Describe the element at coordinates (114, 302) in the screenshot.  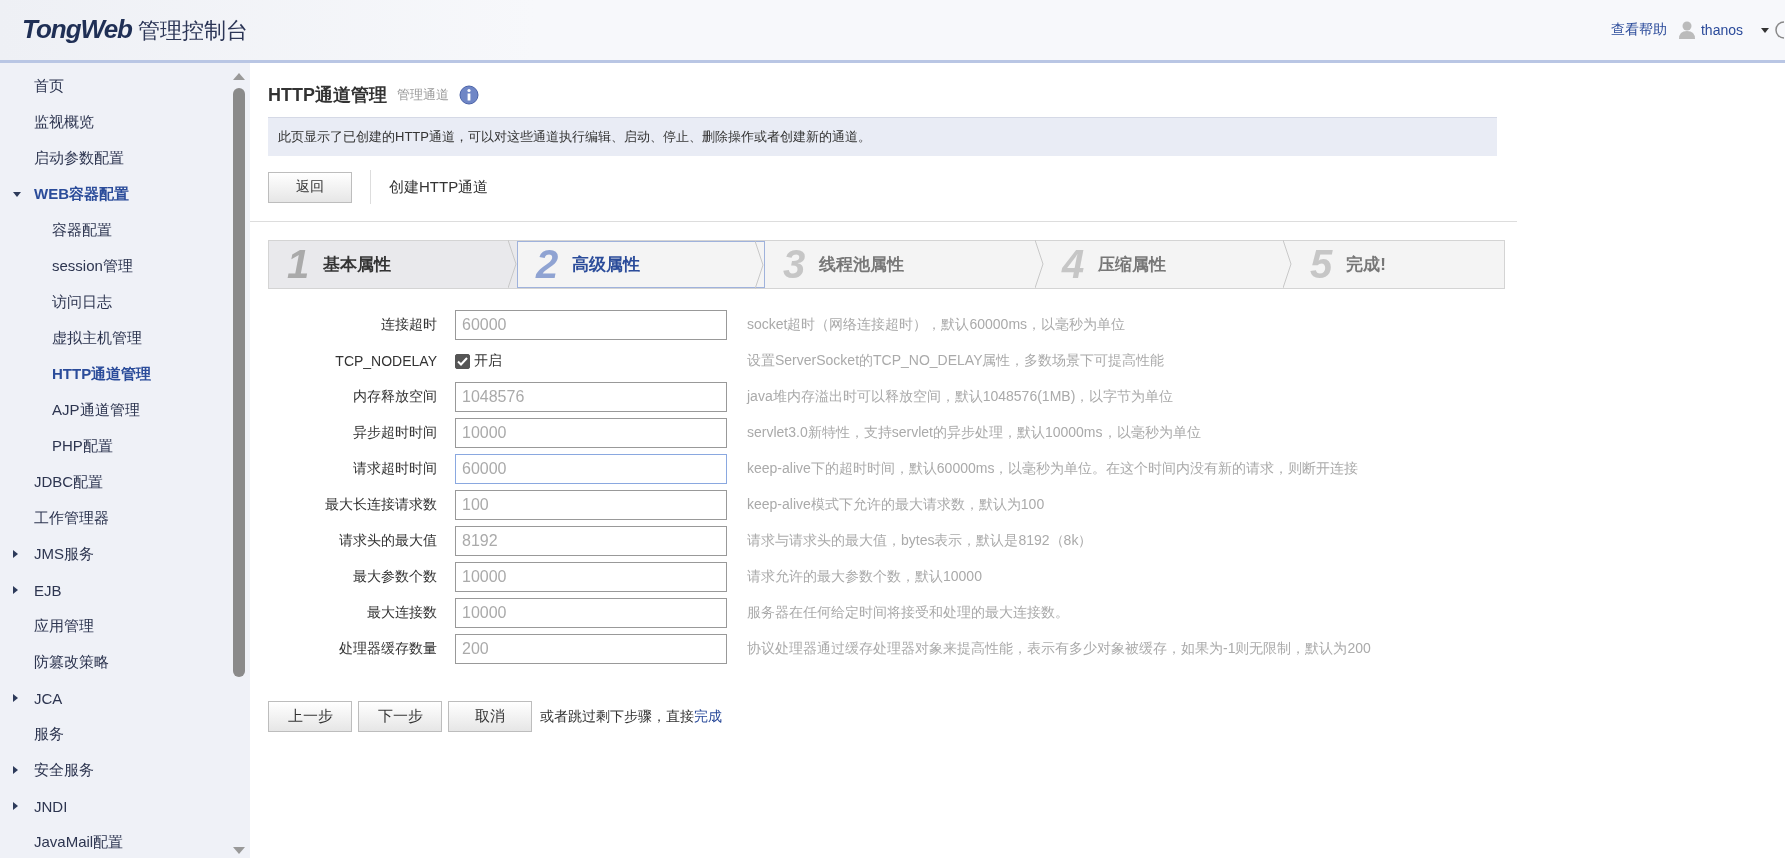
I see `sidebar-item: 访问日志` at that location.